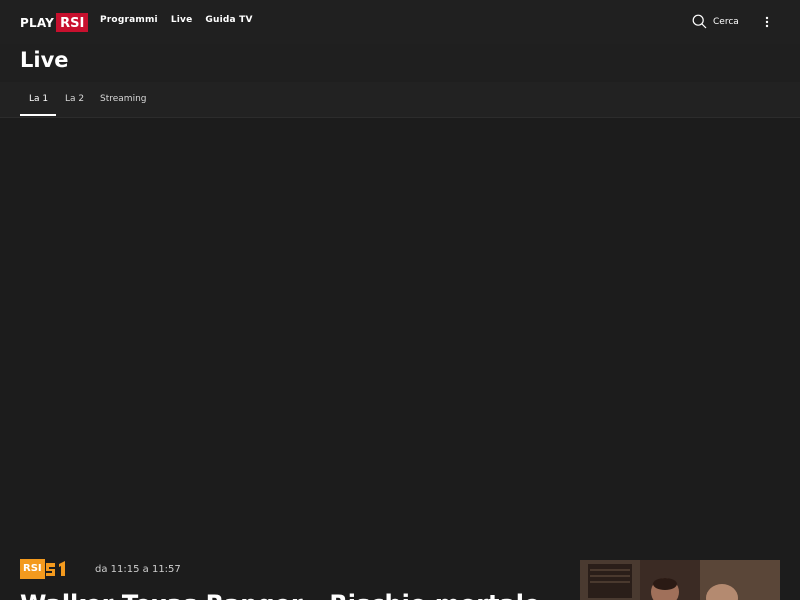 Image resolution: width=800 pixels, height=600 pixels. I want to click on program-title: Walker Texas Ranger - Rischio mortale, so click(280, 595).